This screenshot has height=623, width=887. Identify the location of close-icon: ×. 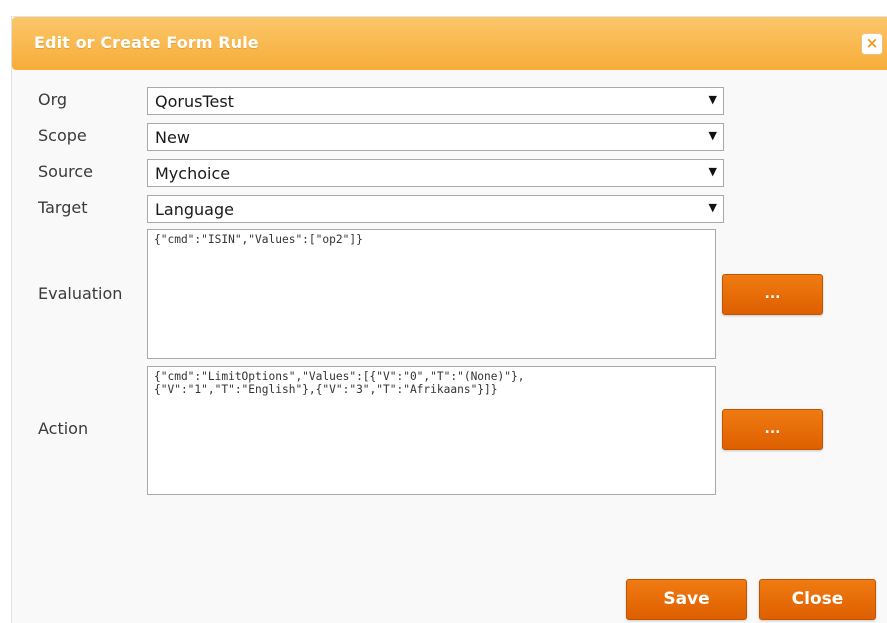
(872, 44).